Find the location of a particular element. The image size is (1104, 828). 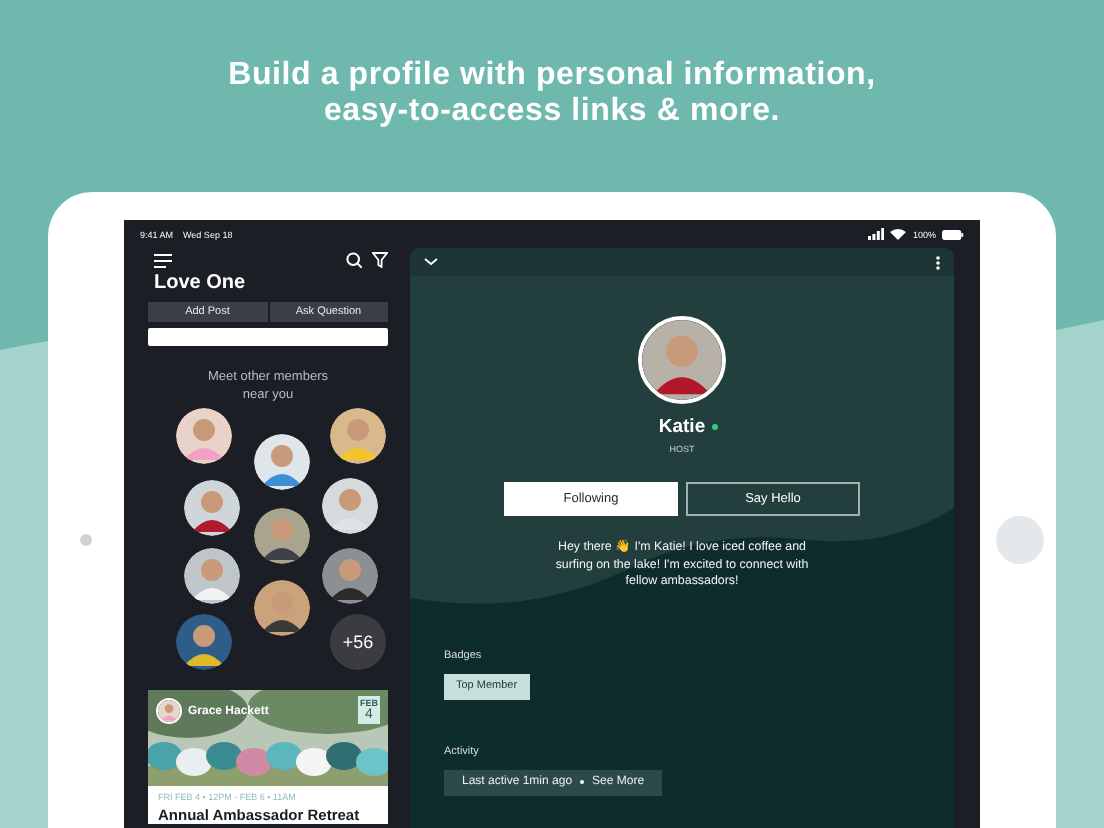

group-title: Love One is located at coordinates (201, 284).